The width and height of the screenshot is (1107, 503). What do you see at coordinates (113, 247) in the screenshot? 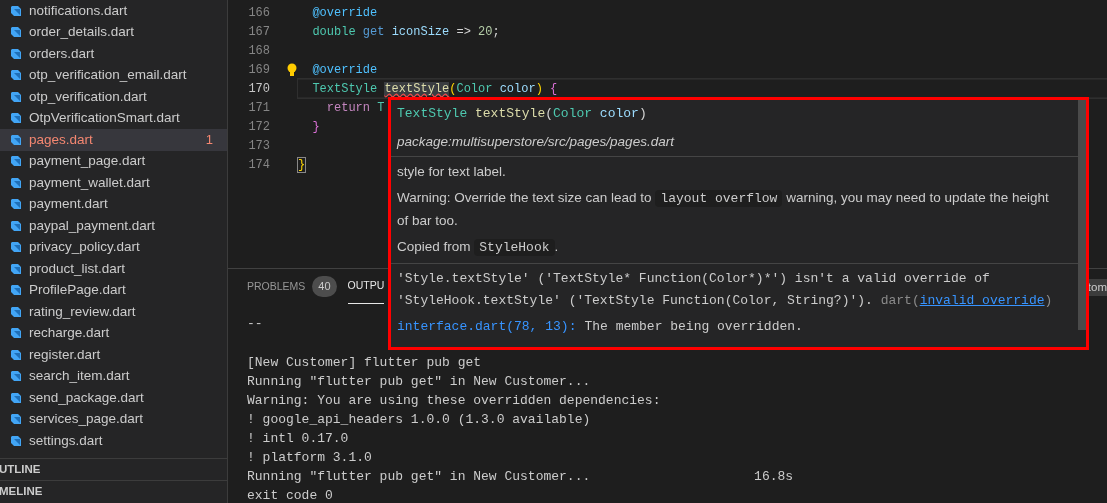
I see `file-item: privacy_policy.dart` at bounding box center [113, 247].